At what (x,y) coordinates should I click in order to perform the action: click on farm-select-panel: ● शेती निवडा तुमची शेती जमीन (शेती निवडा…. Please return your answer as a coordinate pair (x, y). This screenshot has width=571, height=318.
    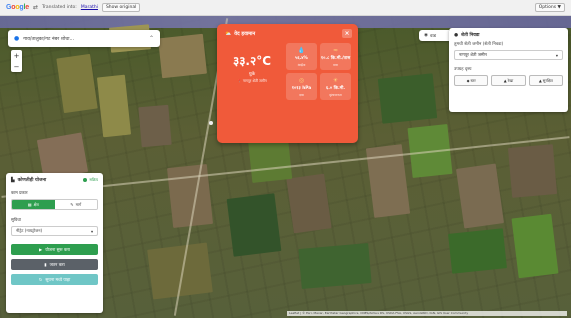
    Looking at the image, I should click on (508, 70).